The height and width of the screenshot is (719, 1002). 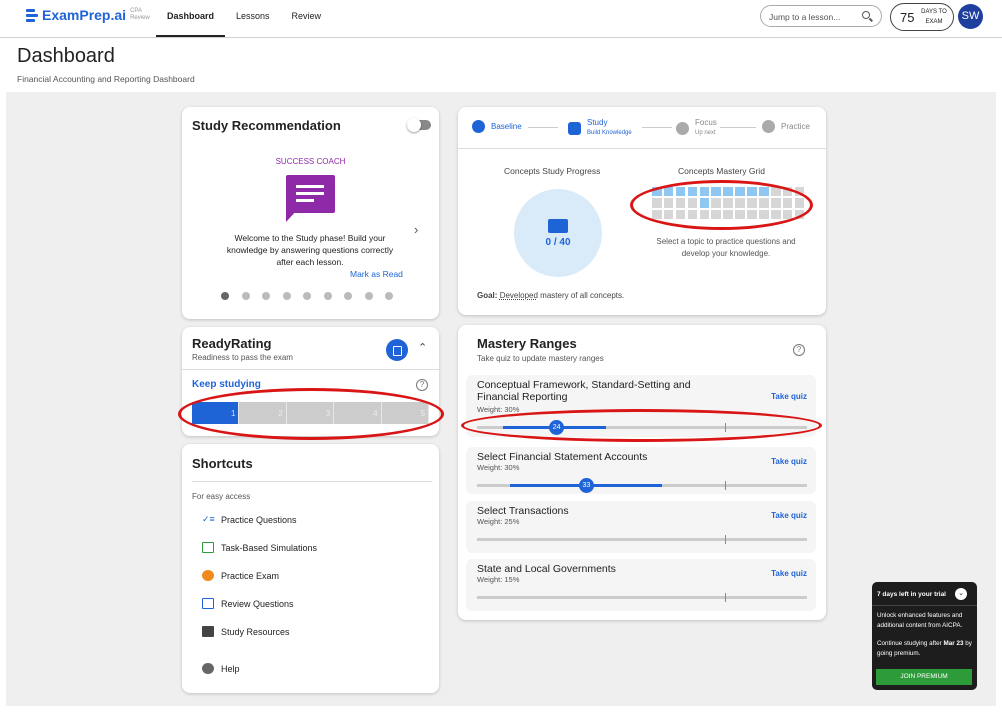 I want to click on shortcuts-title: Shortcuts, so click(x=222, y=463).